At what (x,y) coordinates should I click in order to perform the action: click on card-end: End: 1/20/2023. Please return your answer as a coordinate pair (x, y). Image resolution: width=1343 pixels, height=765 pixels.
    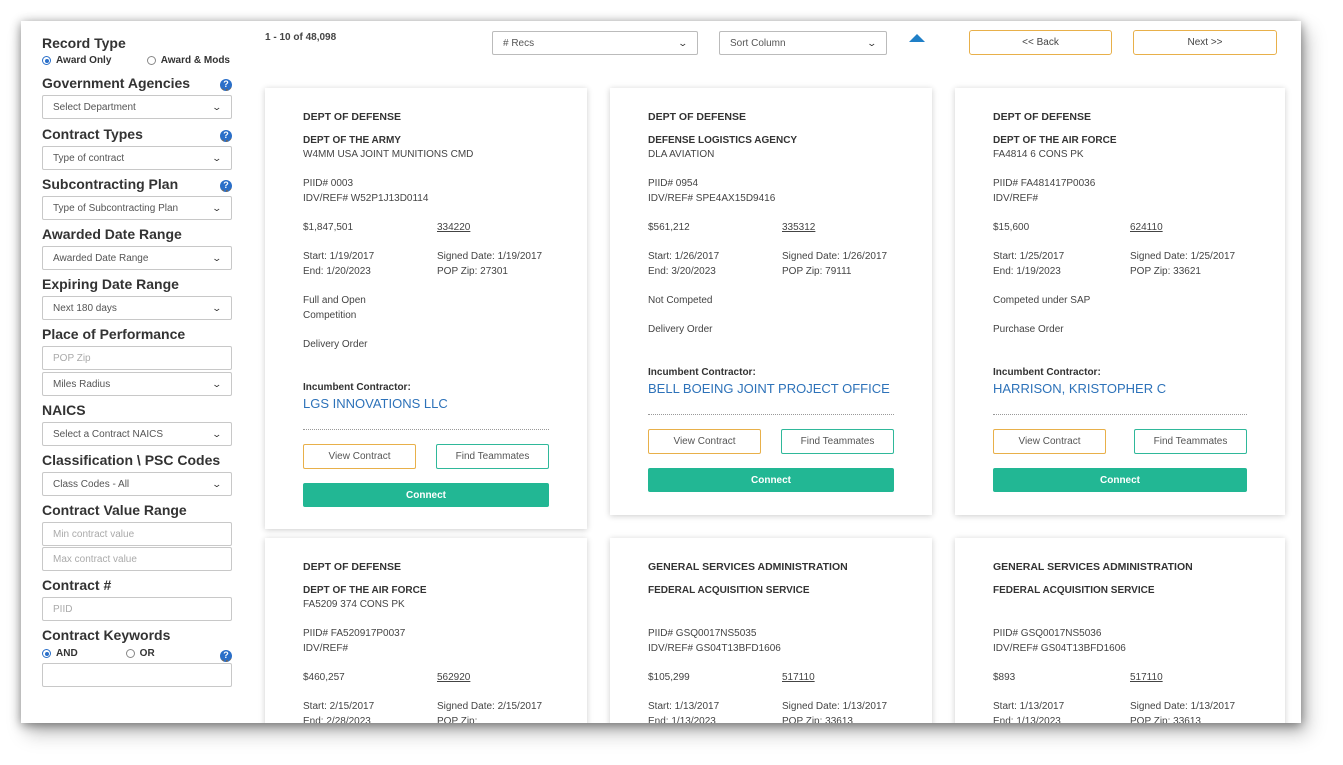
    Looking at the image, I should click on (337, 271).